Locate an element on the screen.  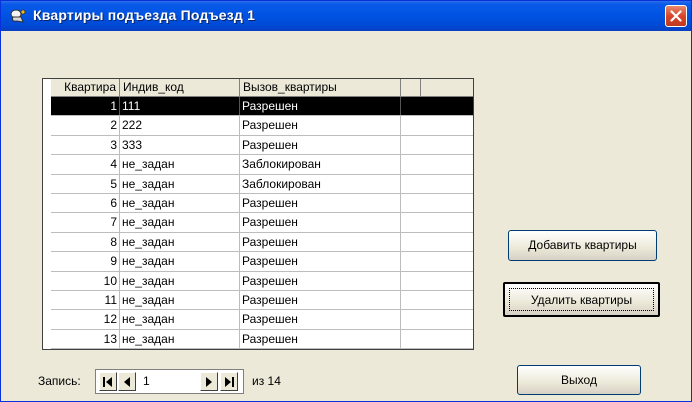
cell-apartment: 2 is located at coordinates (85, 125).